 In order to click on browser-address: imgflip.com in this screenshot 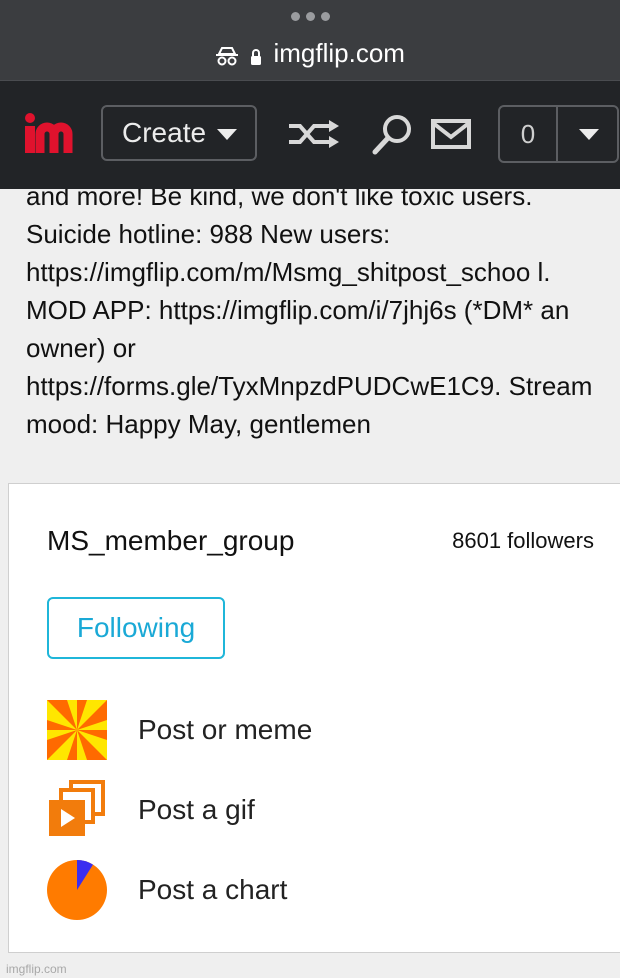, I will do `click(310, 53)`.